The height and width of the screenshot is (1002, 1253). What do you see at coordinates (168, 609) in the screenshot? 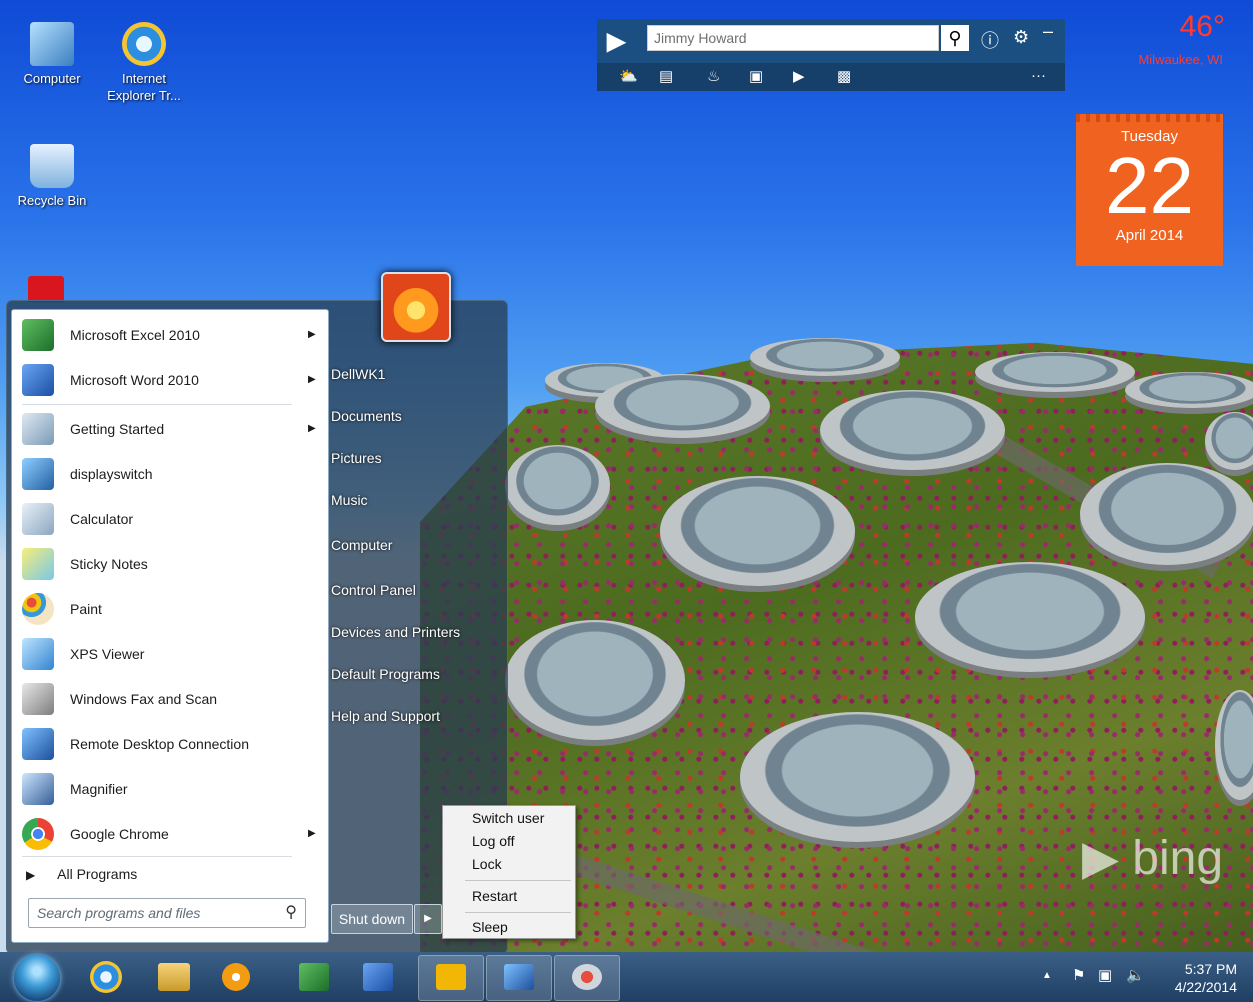
I see `program-item-paint: Paint` at bounding box center [168, 609].